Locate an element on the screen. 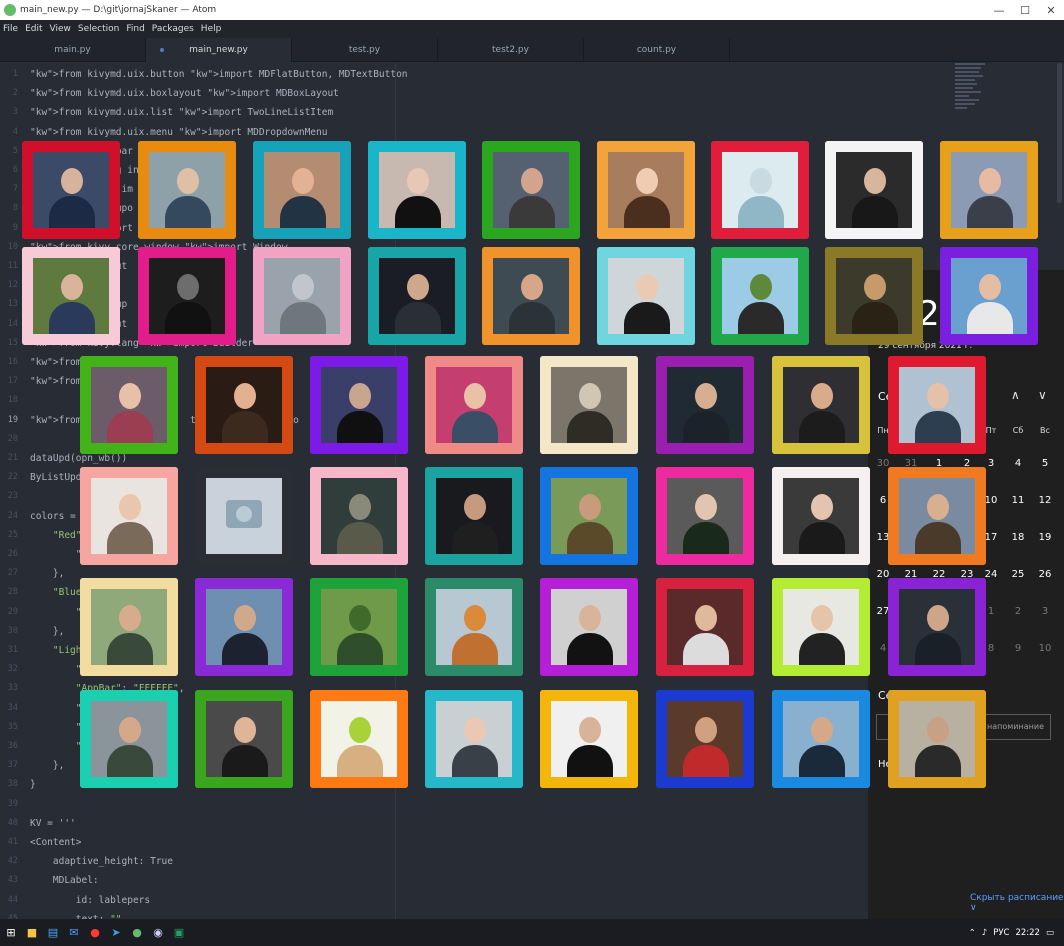 This screenshot has height=946, width=1064. camera-placeholder-icon is located at coordinates (244, 514).